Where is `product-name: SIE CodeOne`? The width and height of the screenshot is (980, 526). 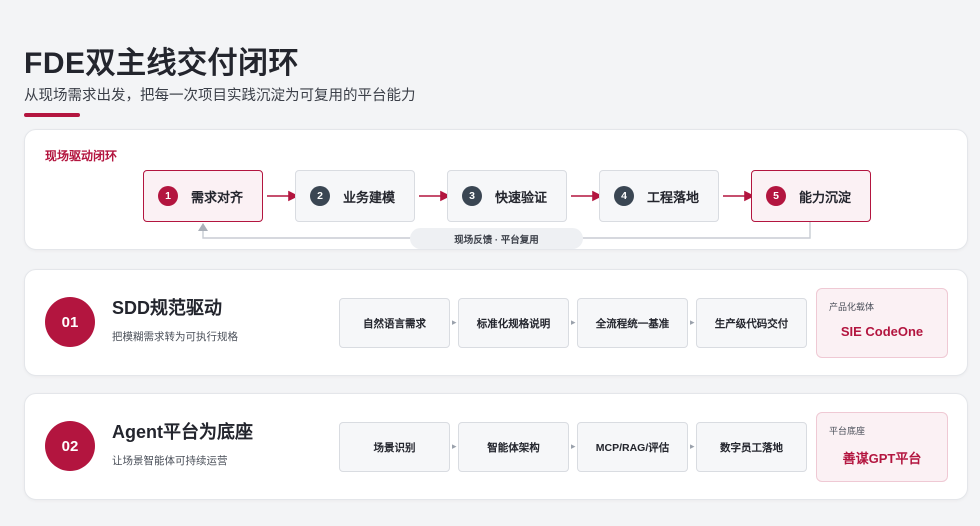
product-name: SIE CodeOne is located at coordinates (882, 331).